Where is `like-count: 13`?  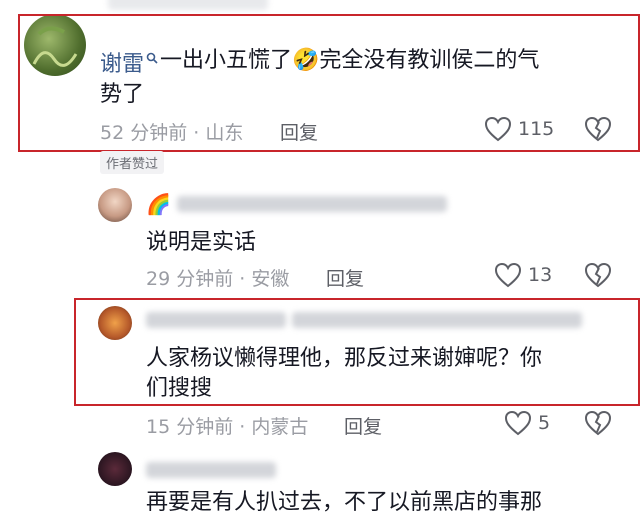
like-count: 13 is located at coordinates (540, 275).